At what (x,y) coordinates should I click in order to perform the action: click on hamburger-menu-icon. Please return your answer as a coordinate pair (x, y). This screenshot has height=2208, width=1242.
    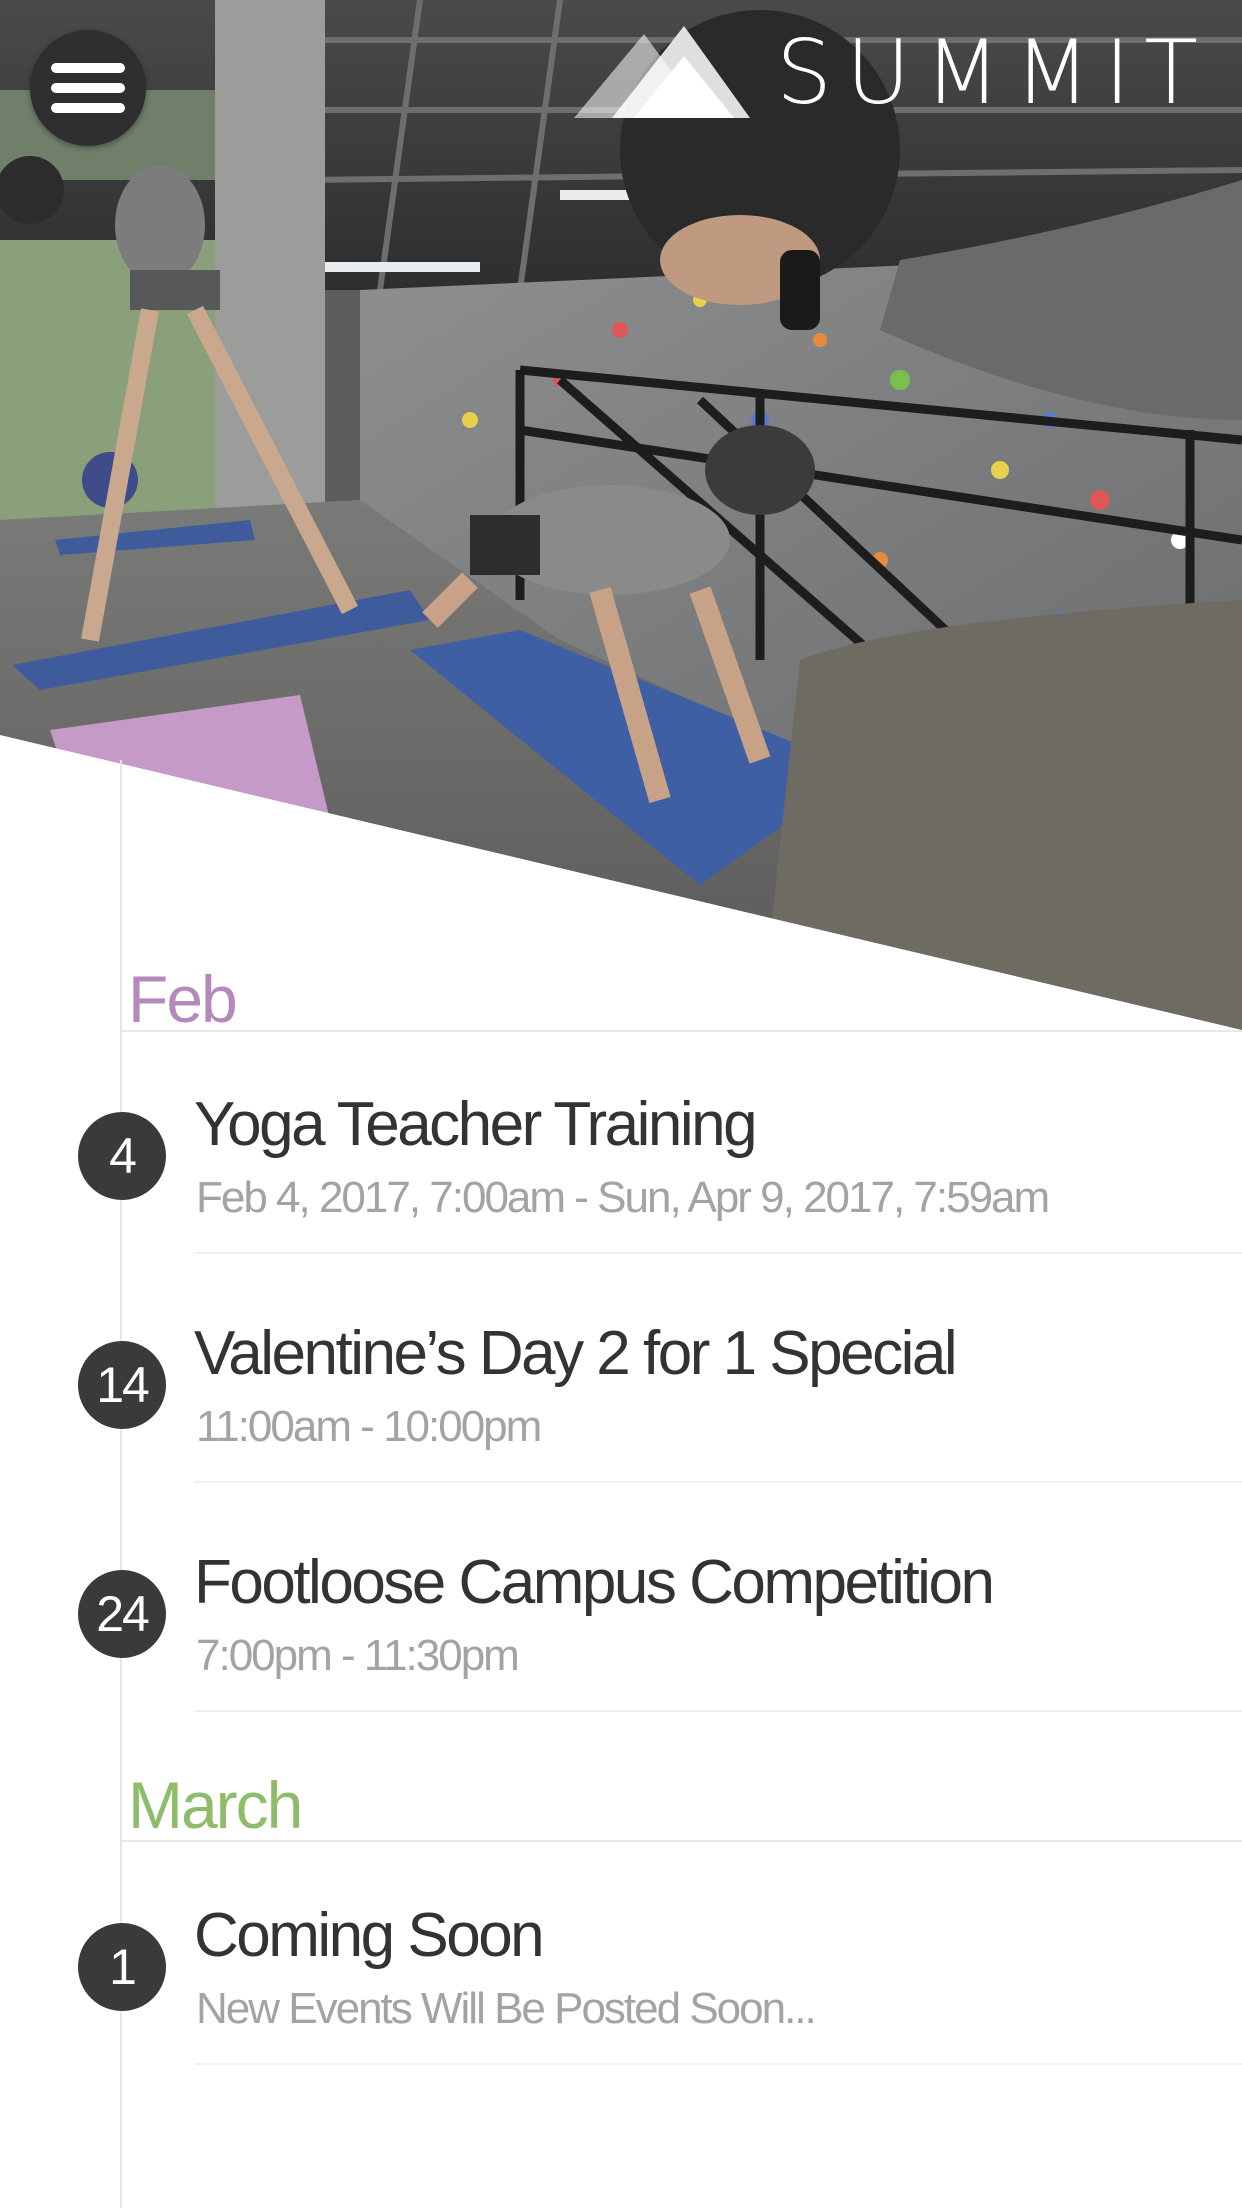
    Looking at the image, I should click on (88, 68).